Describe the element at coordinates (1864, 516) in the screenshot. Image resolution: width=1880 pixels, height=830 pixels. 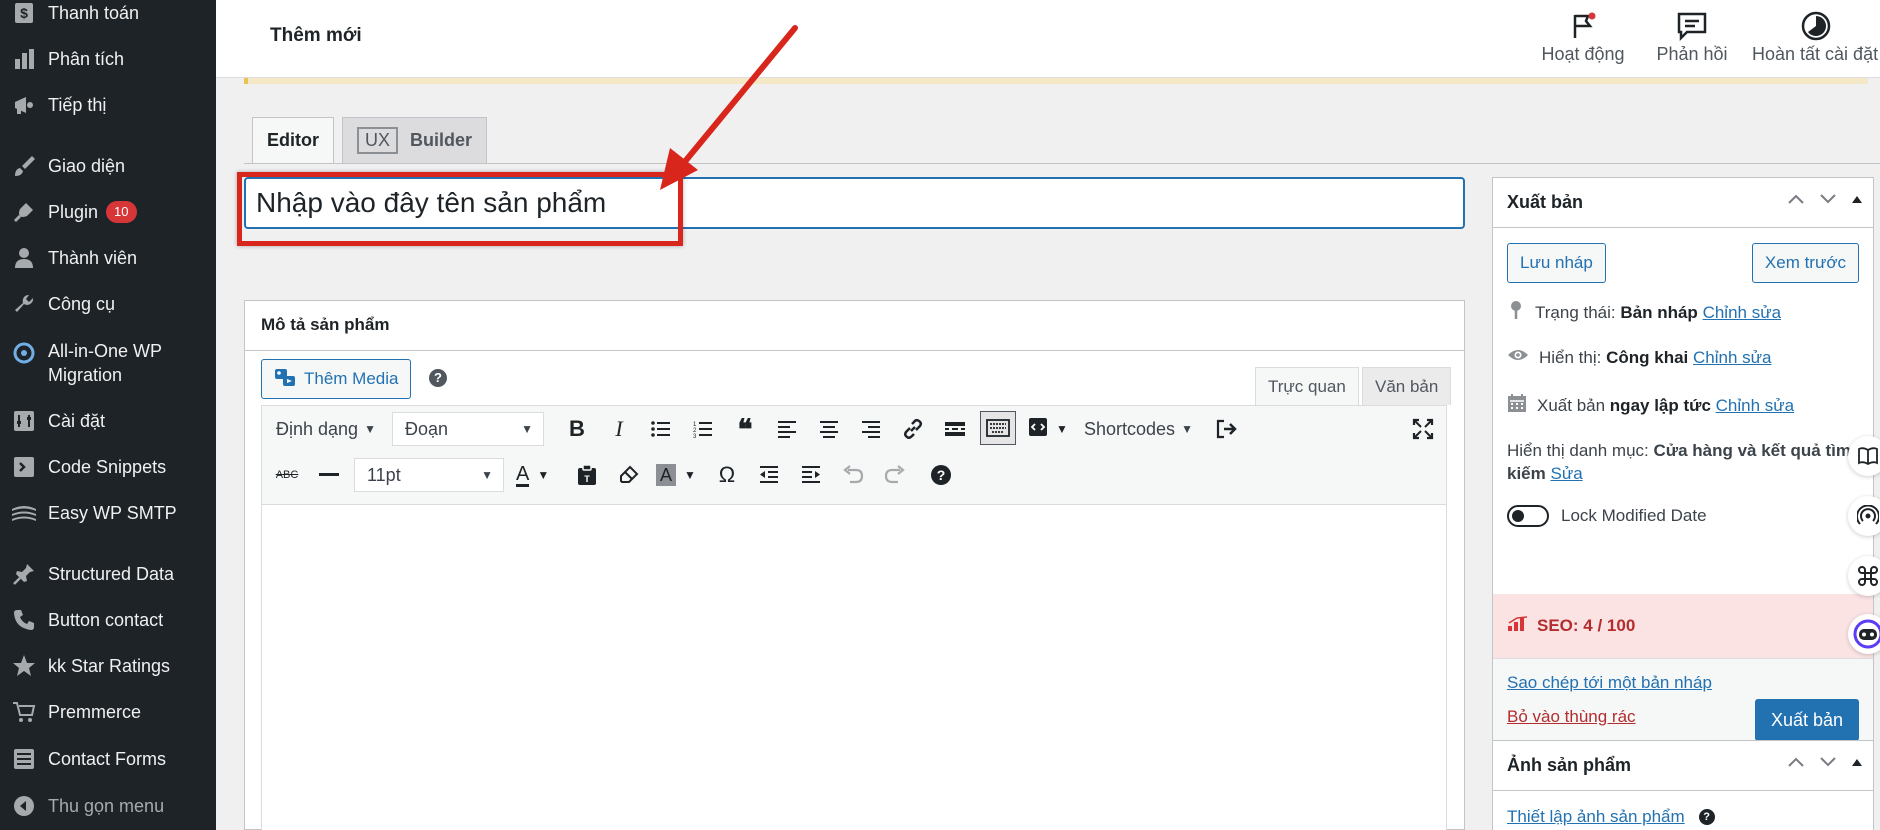
I see `broadcast-icon` at that location.